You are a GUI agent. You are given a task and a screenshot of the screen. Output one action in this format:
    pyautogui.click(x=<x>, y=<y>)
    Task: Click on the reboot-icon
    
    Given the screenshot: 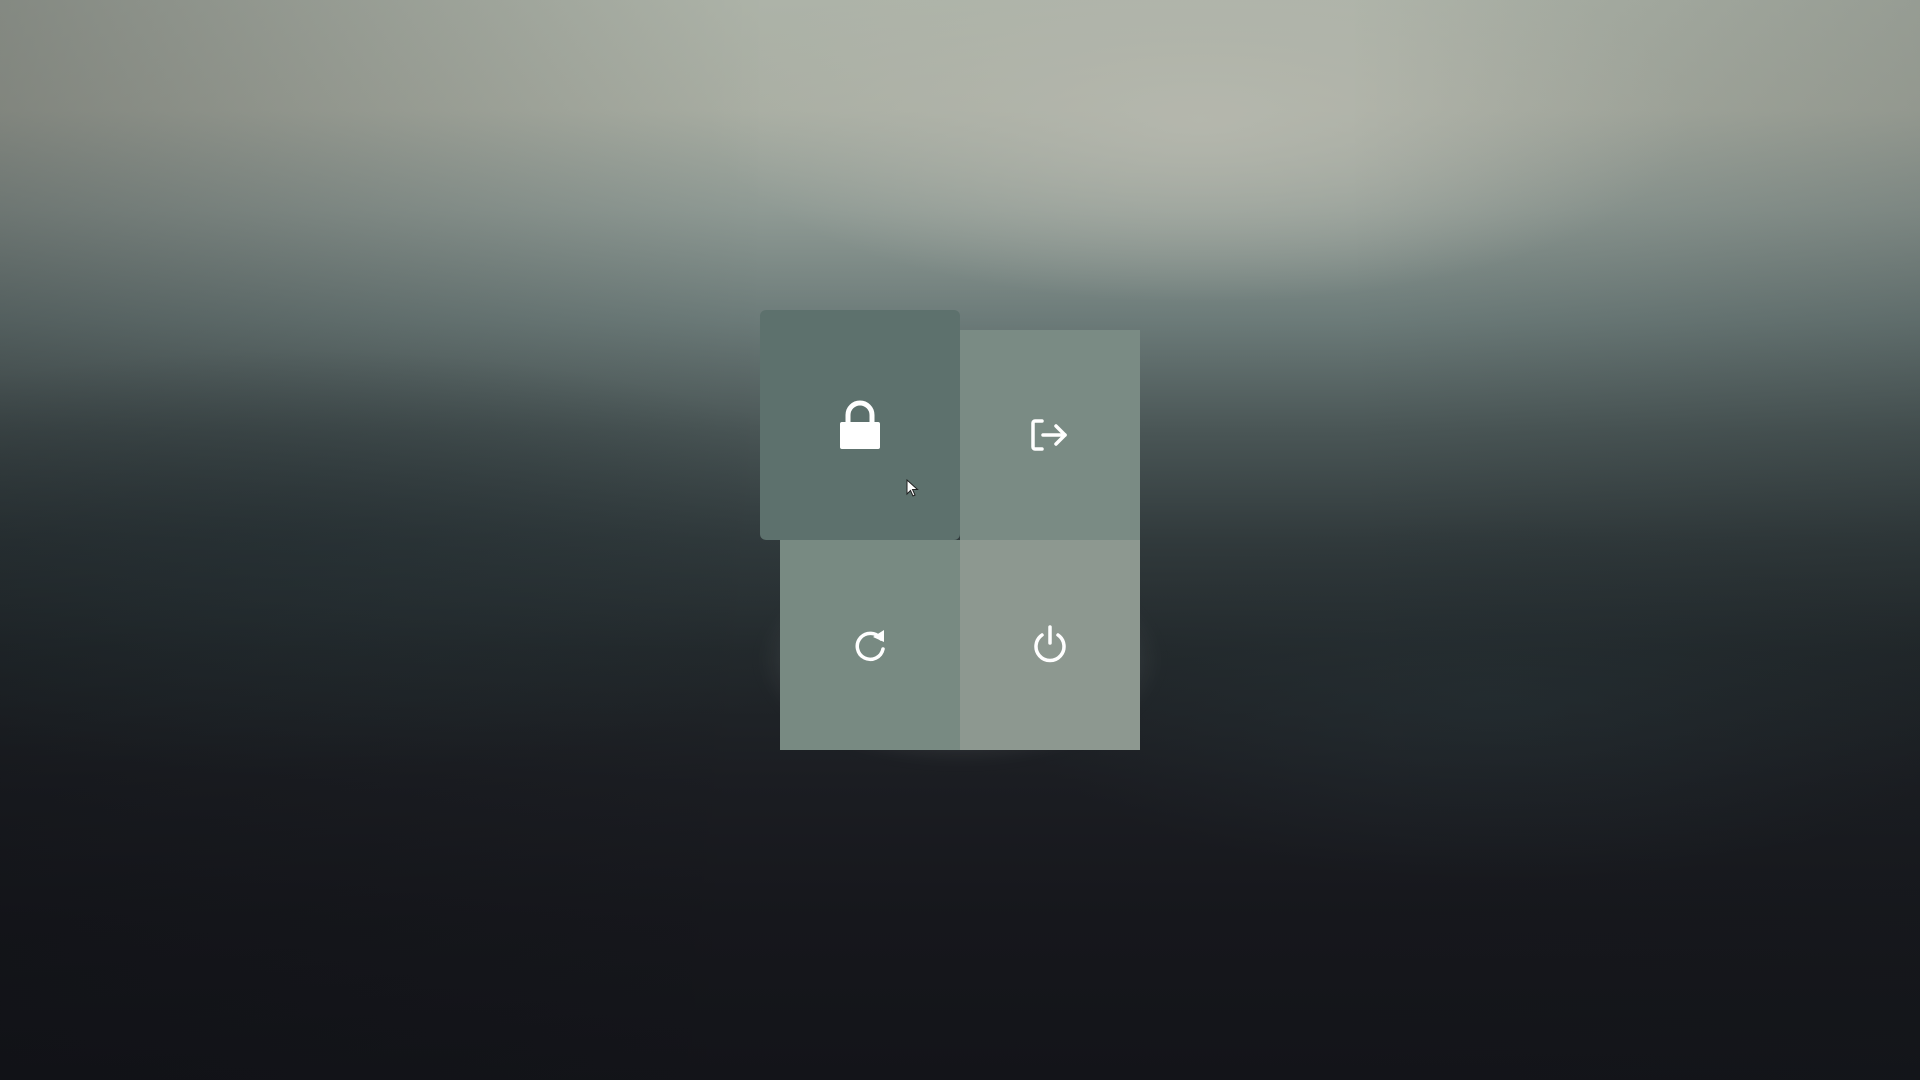 What is the action you would take?
    pyautogui.click(x=870, y=645)
    